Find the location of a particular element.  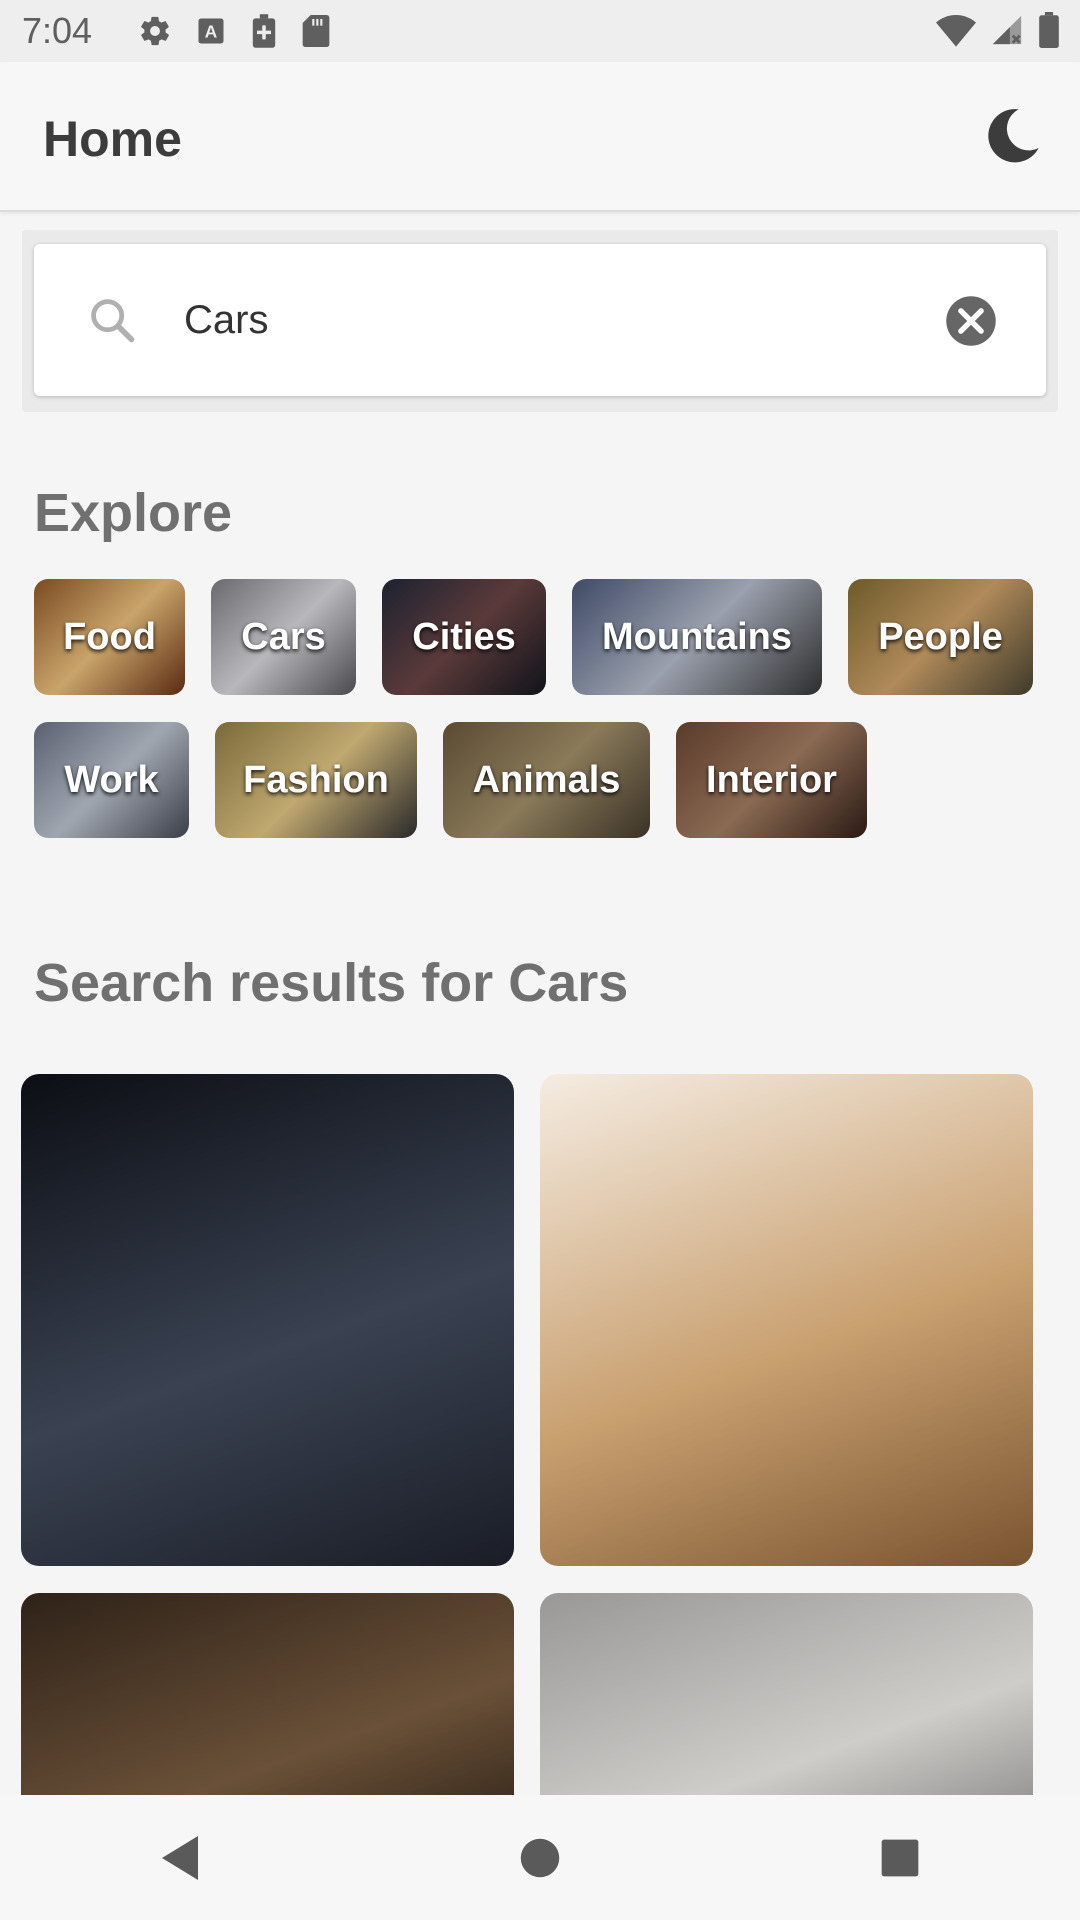

wifi-icon is located at coordinates (956, 31).